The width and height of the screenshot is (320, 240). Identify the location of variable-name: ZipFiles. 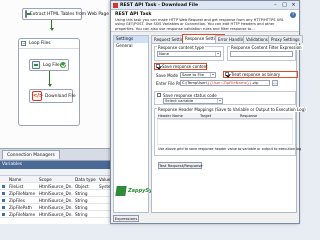
(17, 200).